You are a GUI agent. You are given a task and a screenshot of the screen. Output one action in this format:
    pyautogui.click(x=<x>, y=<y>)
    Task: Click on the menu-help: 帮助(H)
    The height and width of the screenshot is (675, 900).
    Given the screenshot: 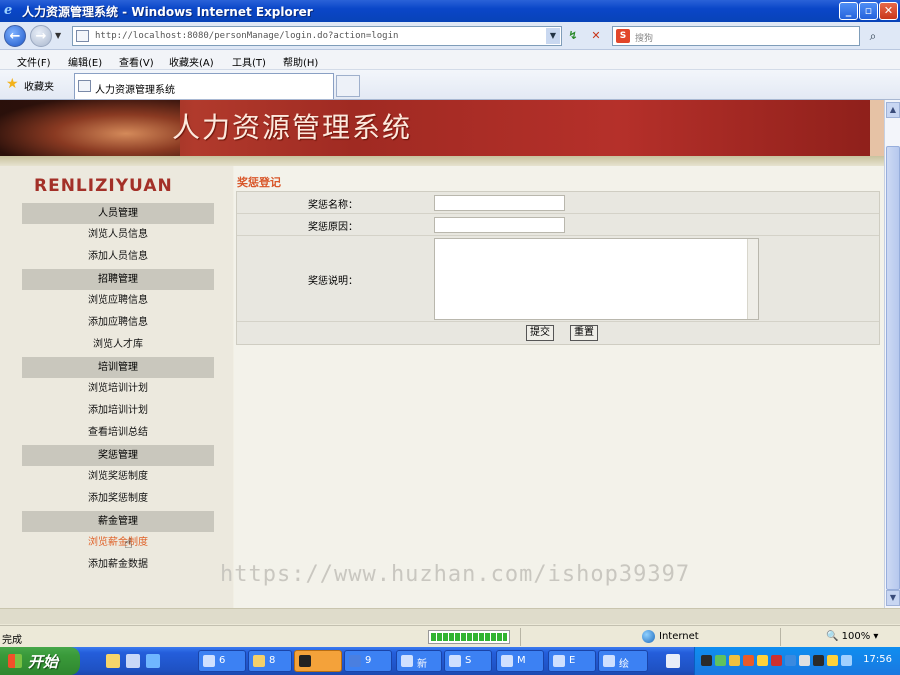 What is the action you would take?
    pyautogui.click(x=300, y=61)
    